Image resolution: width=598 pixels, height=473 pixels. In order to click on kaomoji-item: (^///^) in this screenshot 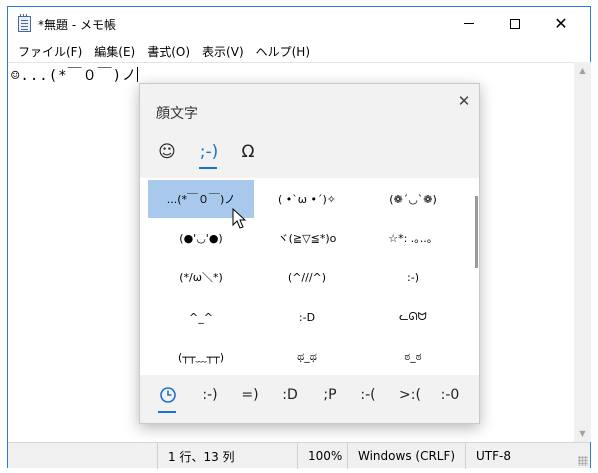, I will do `click(307, 277)`.